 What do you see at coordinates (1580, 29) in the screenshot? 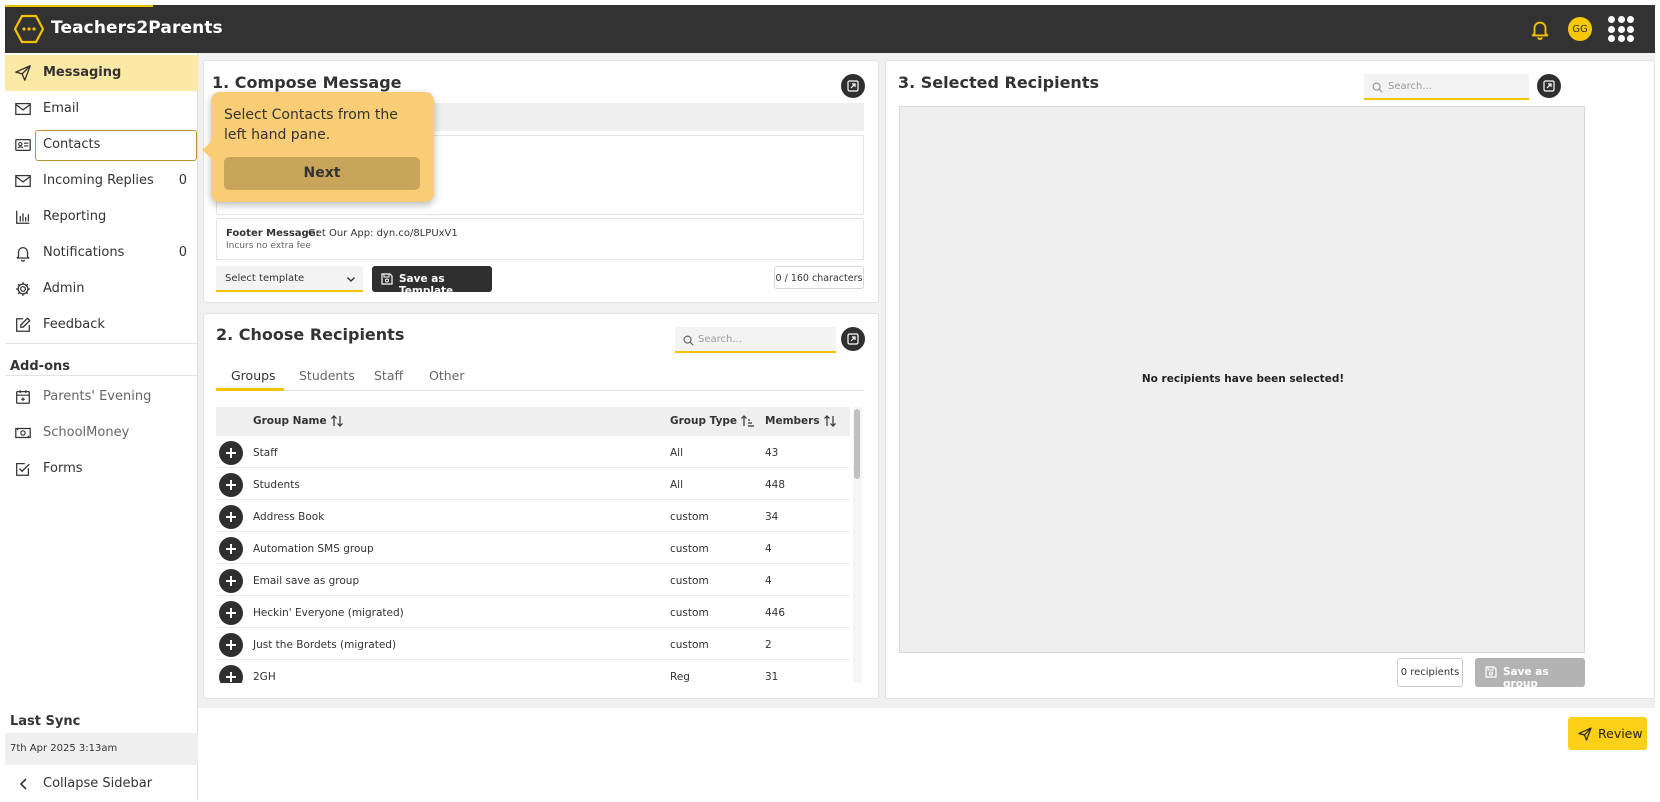
I see `avatar: GG` at bounding box center [1580, 29].